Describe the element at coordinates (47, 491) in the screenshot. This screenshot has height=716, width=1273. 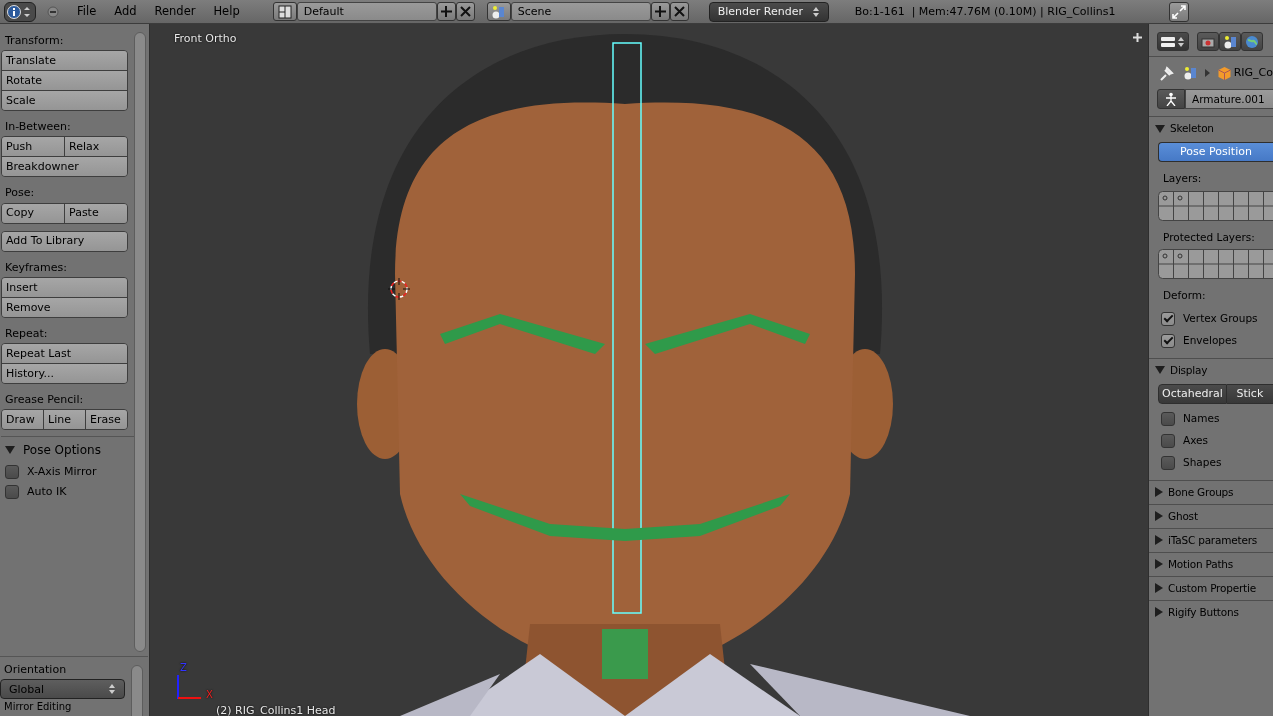
I see `checkbox-label: Auto IK` at that location.